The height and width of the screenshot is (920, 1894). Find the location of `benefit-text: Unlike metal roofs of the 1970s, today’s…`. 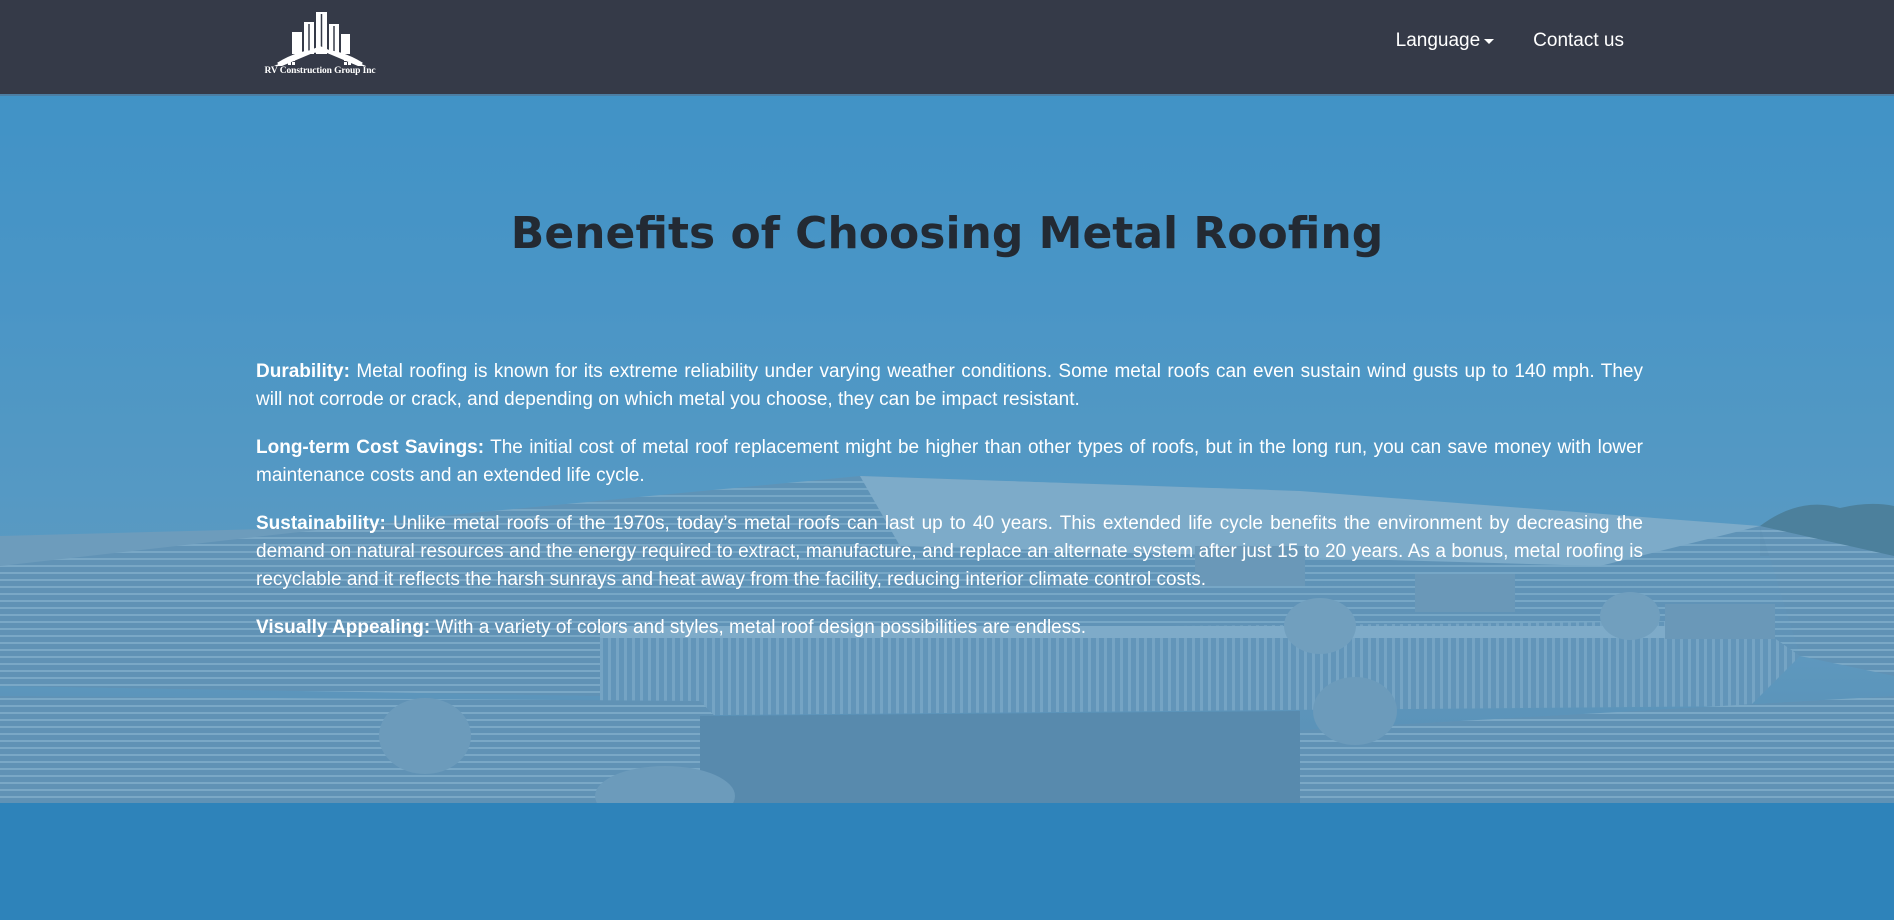

benefit-text: Unlike metal roofs of the 1970s, today’s… is located at coordinates (949, 551).